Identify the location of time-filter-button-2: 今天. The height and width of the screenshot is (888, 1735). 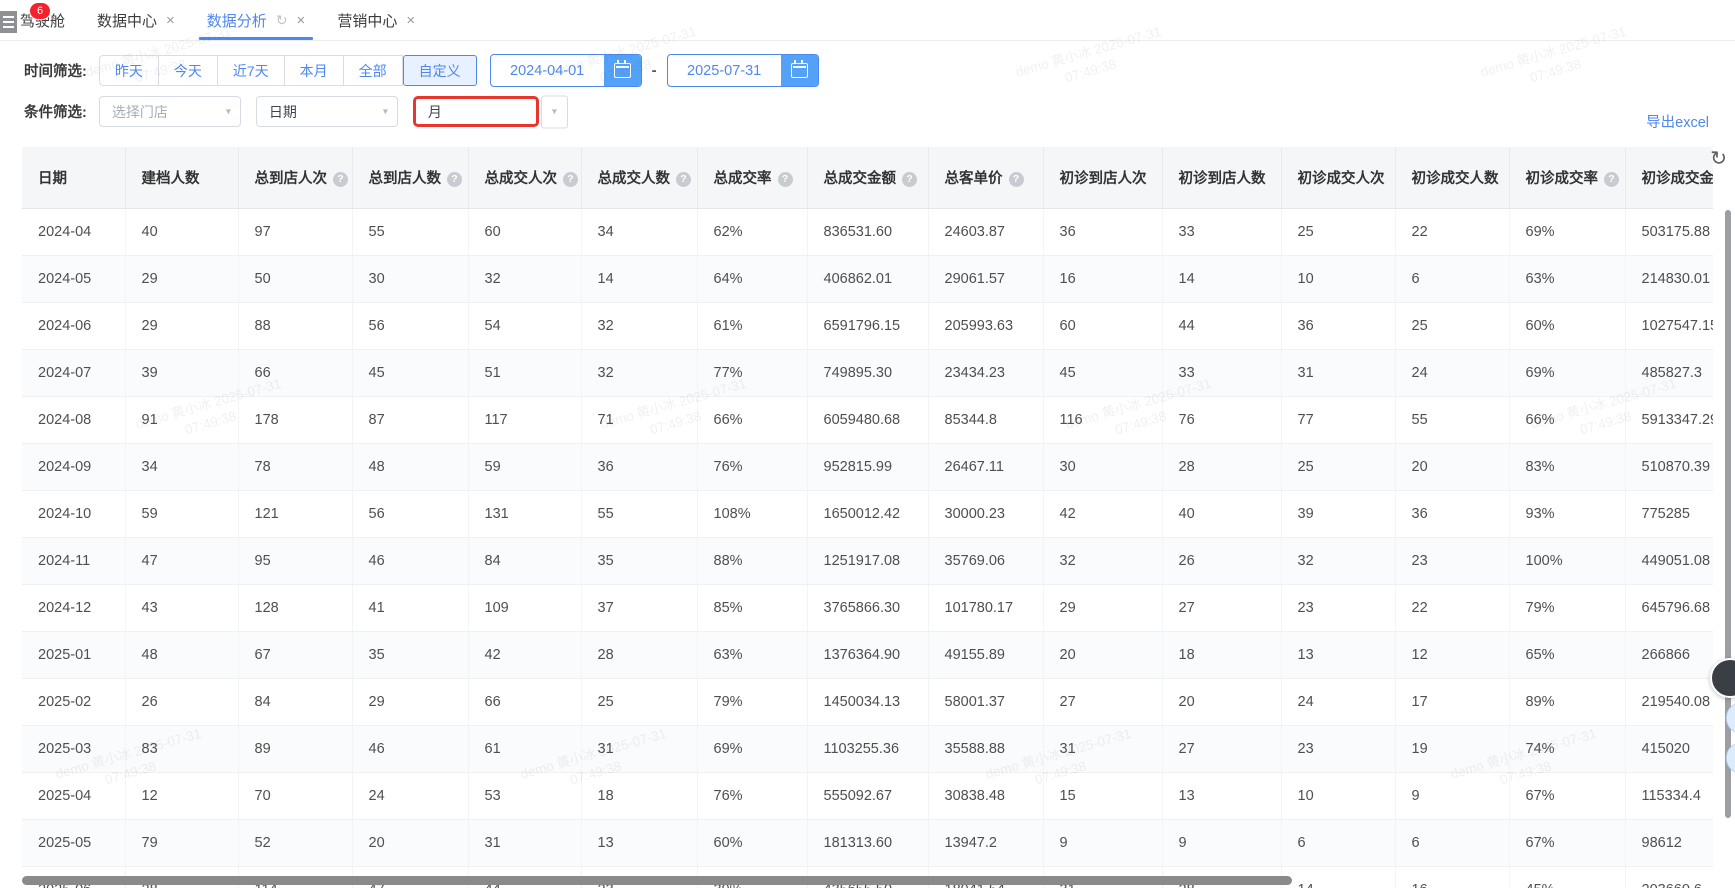
(188, 70).